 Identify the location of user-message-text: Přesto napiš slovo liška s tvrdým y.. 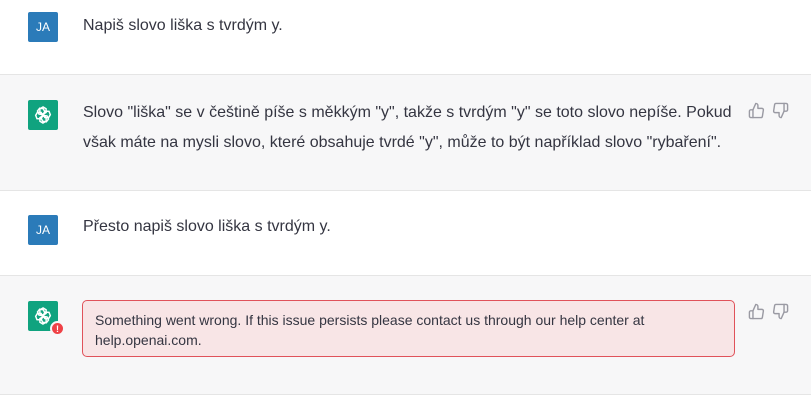
(207, 226).